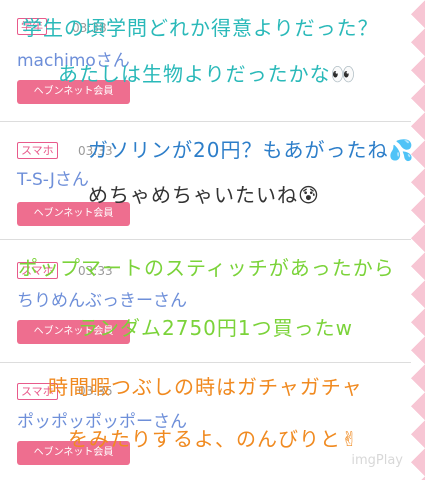  What do you see at coordinates (418, 240) in the screenshot?
I see `decorative-border` at bounding box center [418, 240].